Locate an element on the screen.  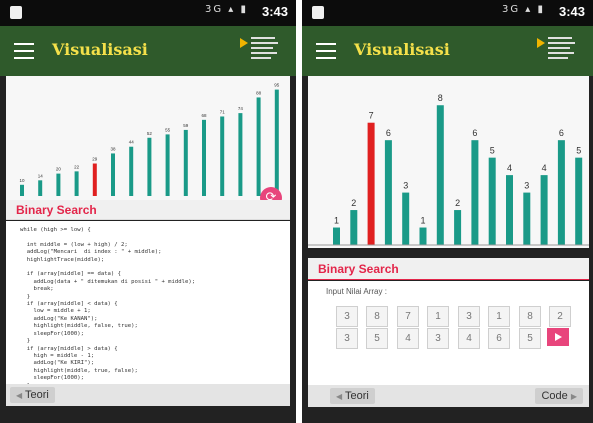
bar-value-label: 59 is located at coordinates (186, 125).